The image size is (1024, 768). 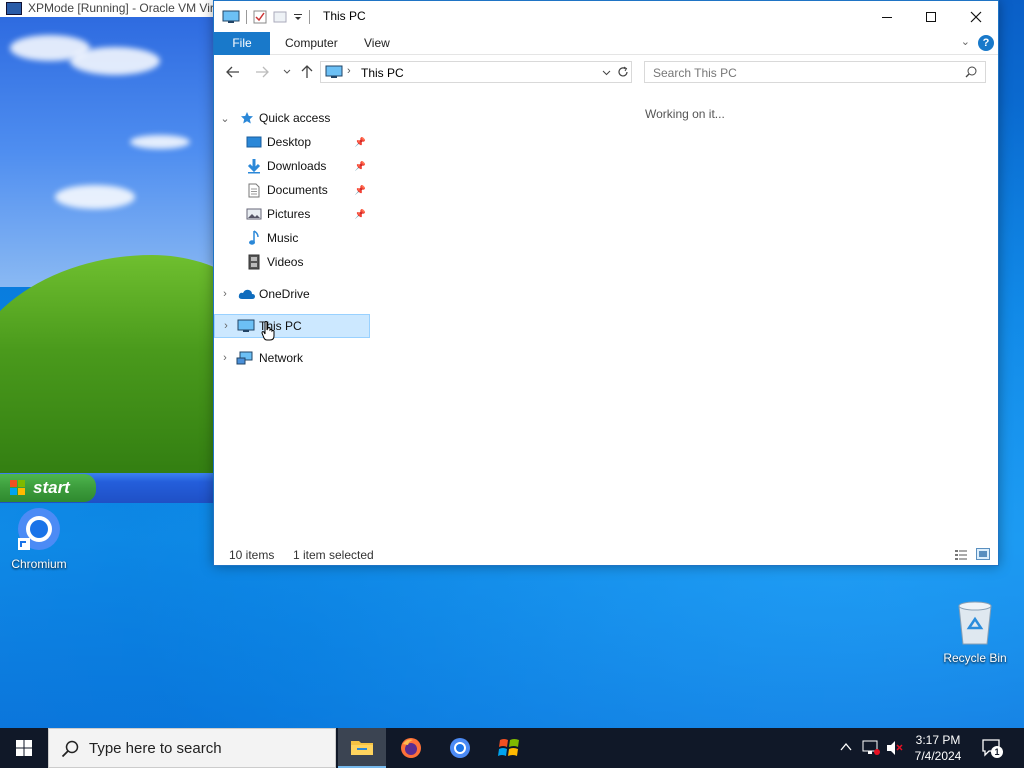 What do you see at coordinates (254, 142) in the screenshot?
I see `desktop-folder-icon` at bounding box center [254, 142].